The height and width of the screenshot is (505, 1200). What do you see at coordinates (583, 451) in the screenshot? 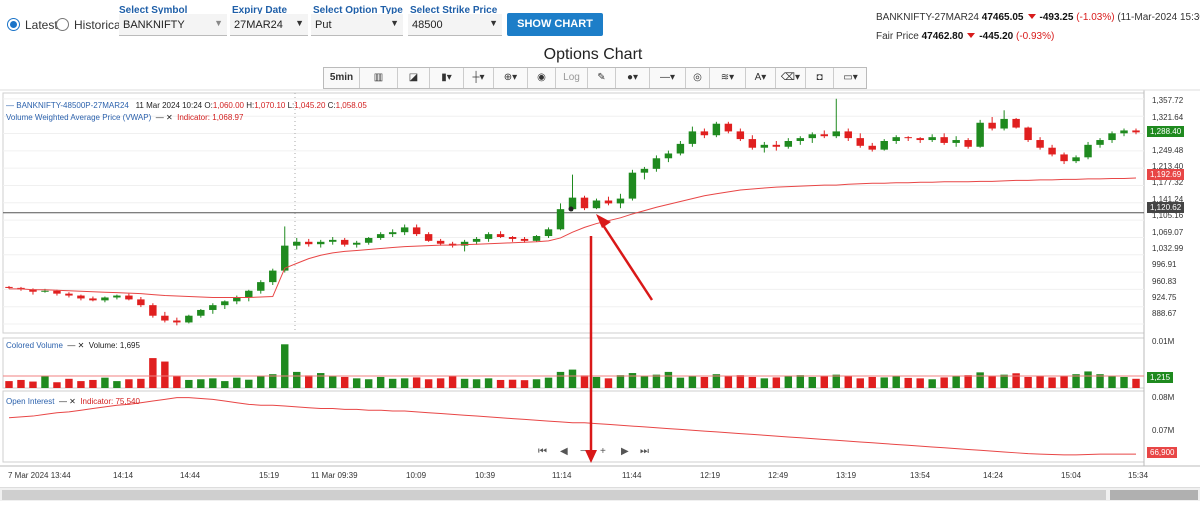
I see `zoom-out-icon: −` at bounding box center [583, 451].